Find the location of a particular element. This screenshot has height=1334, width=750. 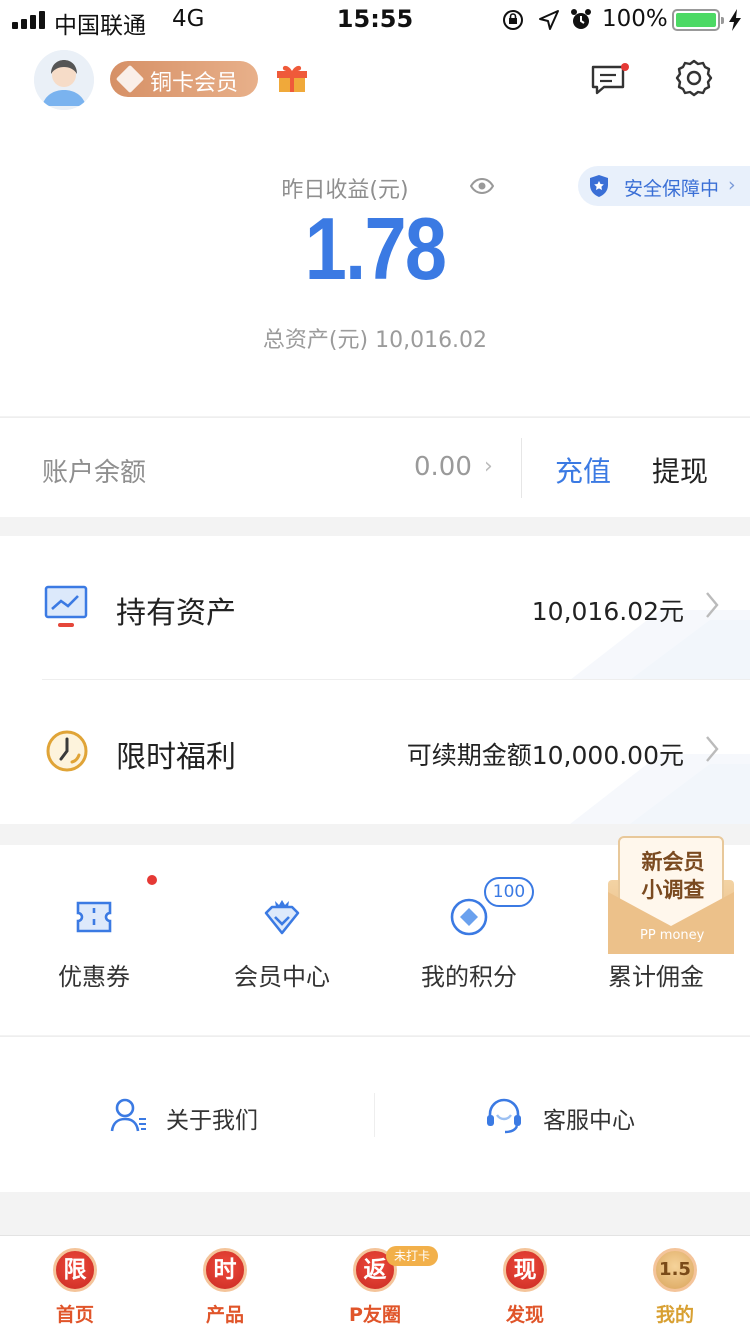

tab-label: 首页 is located at coordinates (74, 1315).